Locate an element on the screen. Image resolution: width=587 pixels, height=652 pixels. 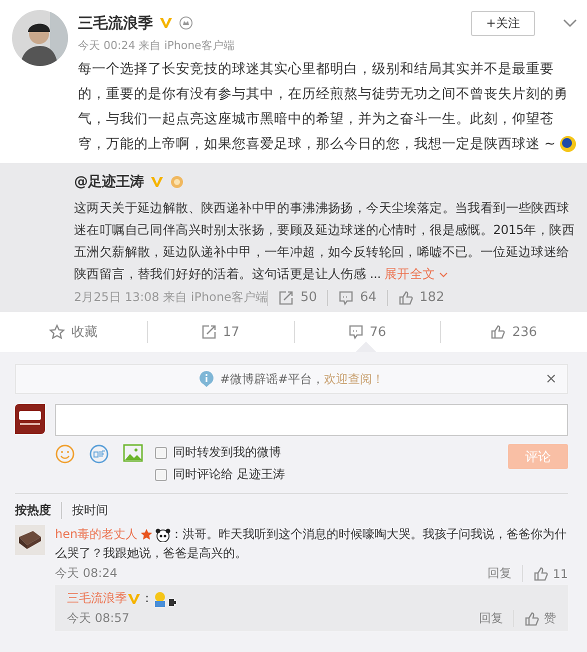
action-label: 17 is located at coordinates (231, 332).